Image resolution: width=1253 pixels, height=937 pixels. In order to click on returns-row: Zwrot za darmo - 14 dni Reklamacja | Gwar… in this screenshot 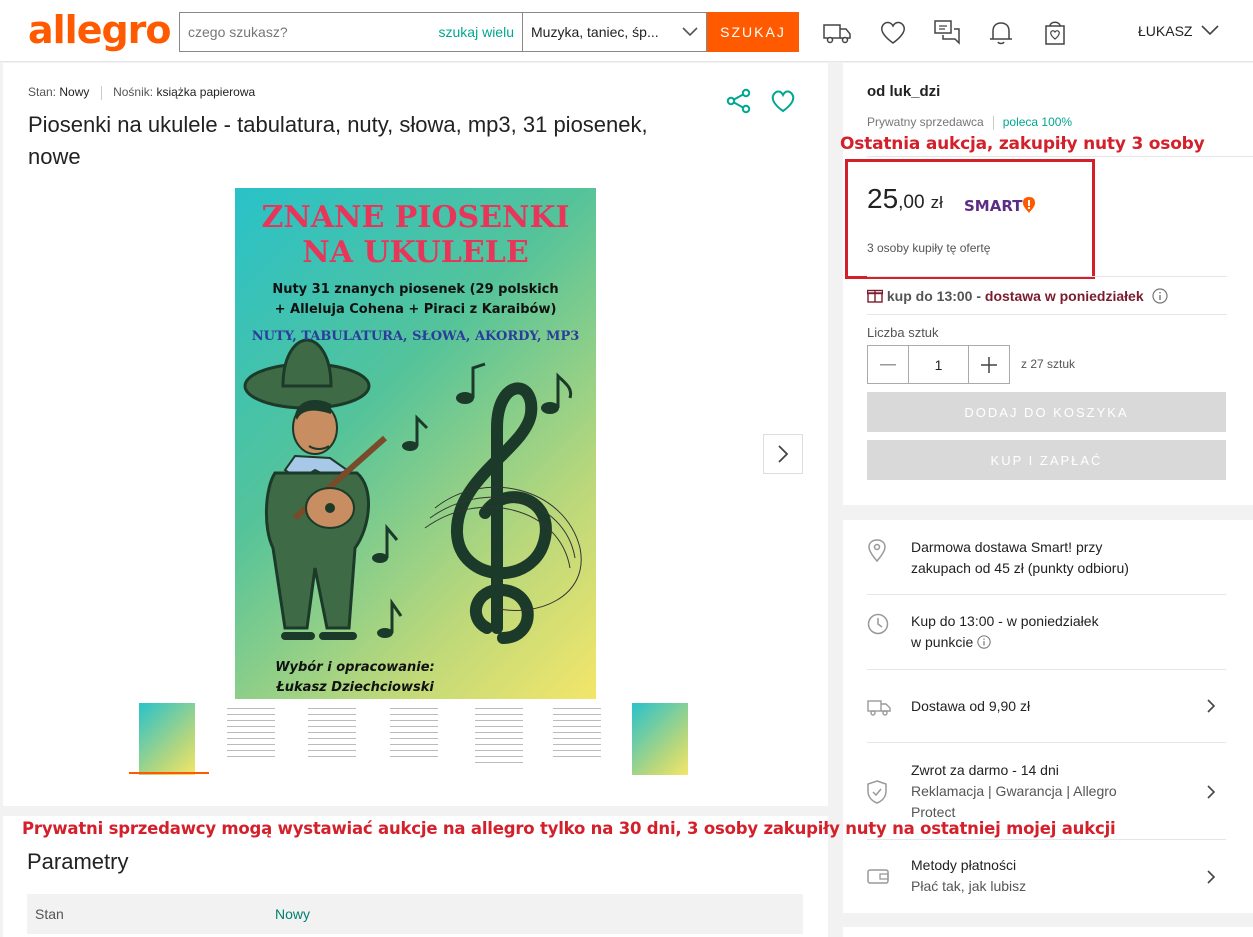, I will do `click(1046, 792)`.